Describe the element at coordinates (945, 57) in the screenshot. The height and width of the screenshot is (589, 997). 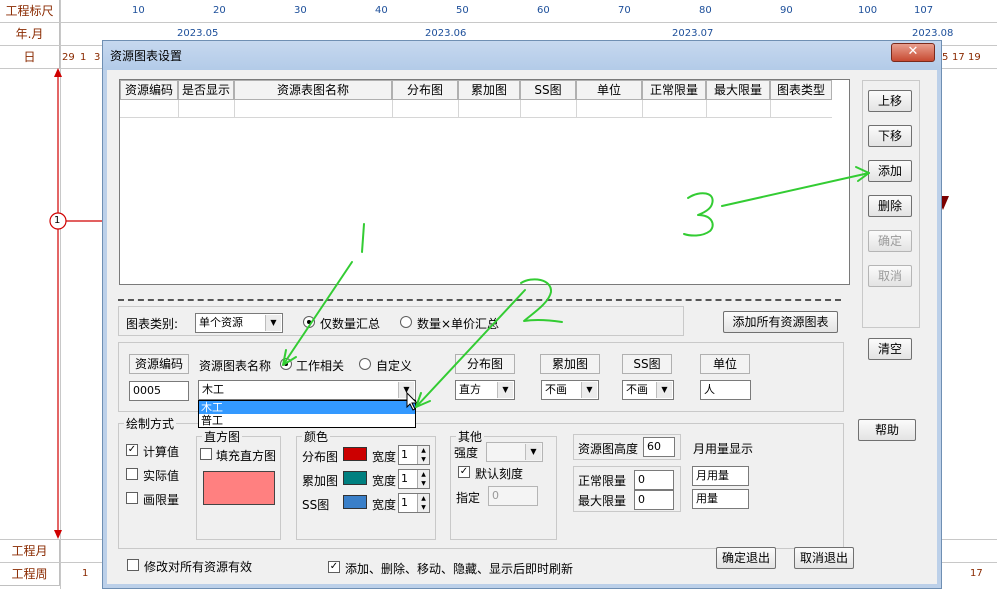
I see `day-label: 5` at that location.